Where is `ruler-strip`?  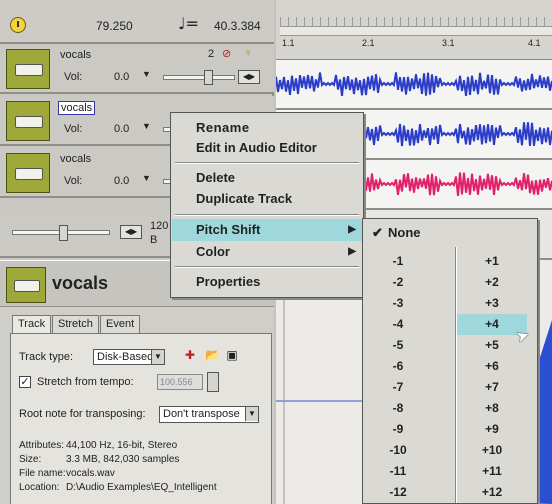
ruler-strip is located at coordinates (416, 26).